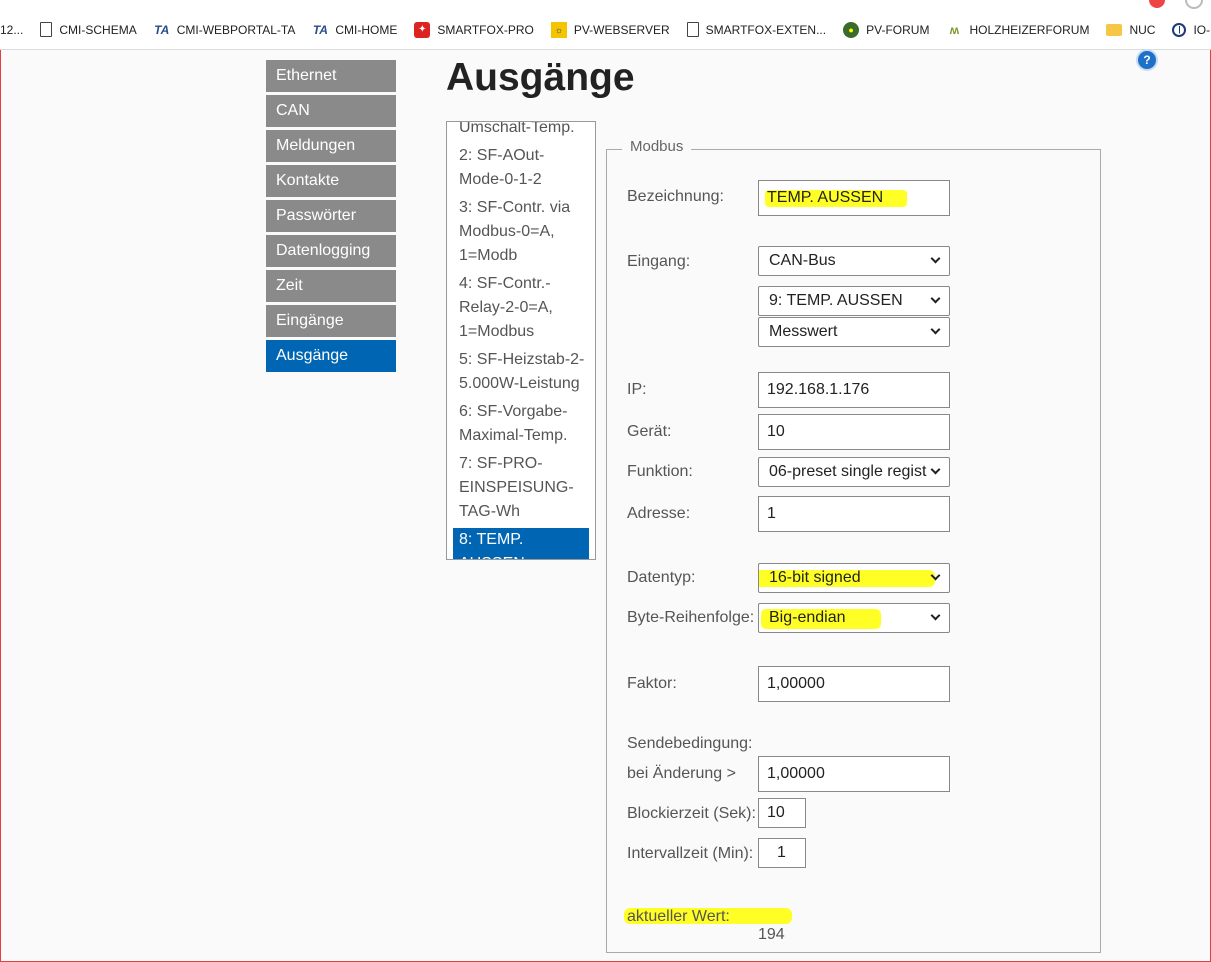 The height and width of the screenshot is (962, 1211). What do you see at coordinates (521, 232) in the screenshot?
I see `list-item: 3: SF-Contr. via Modbus-0=A, 1=Modb` at bounding box center [521, 232].